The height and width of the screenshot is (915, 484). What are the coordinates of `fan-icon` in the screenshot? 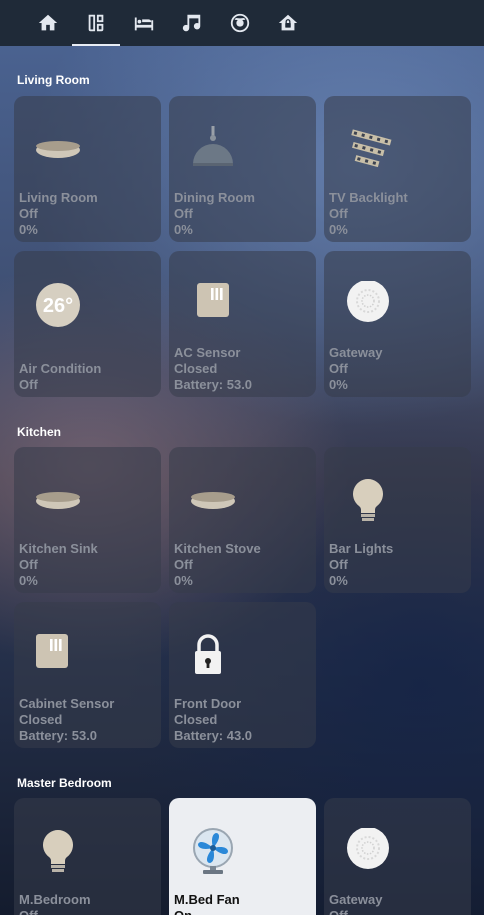 It's located at (213, 851).